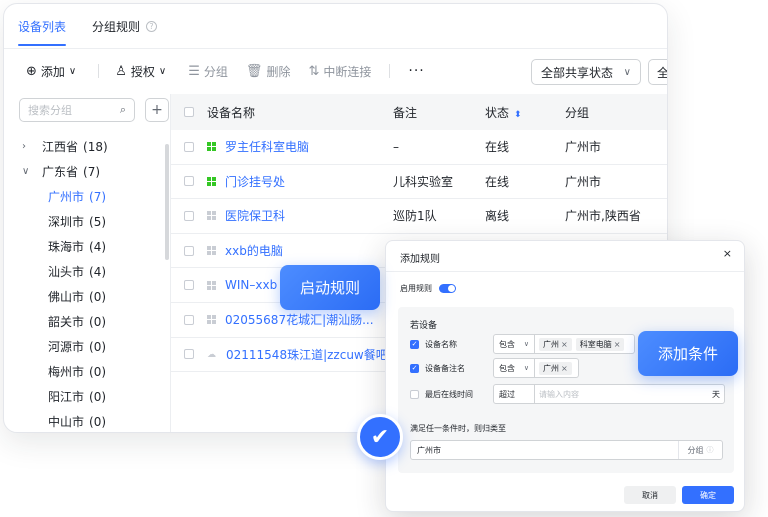  Describe the element at coordinates (577, 112) in the screenshot. I see `header-group: 分组` at that location.